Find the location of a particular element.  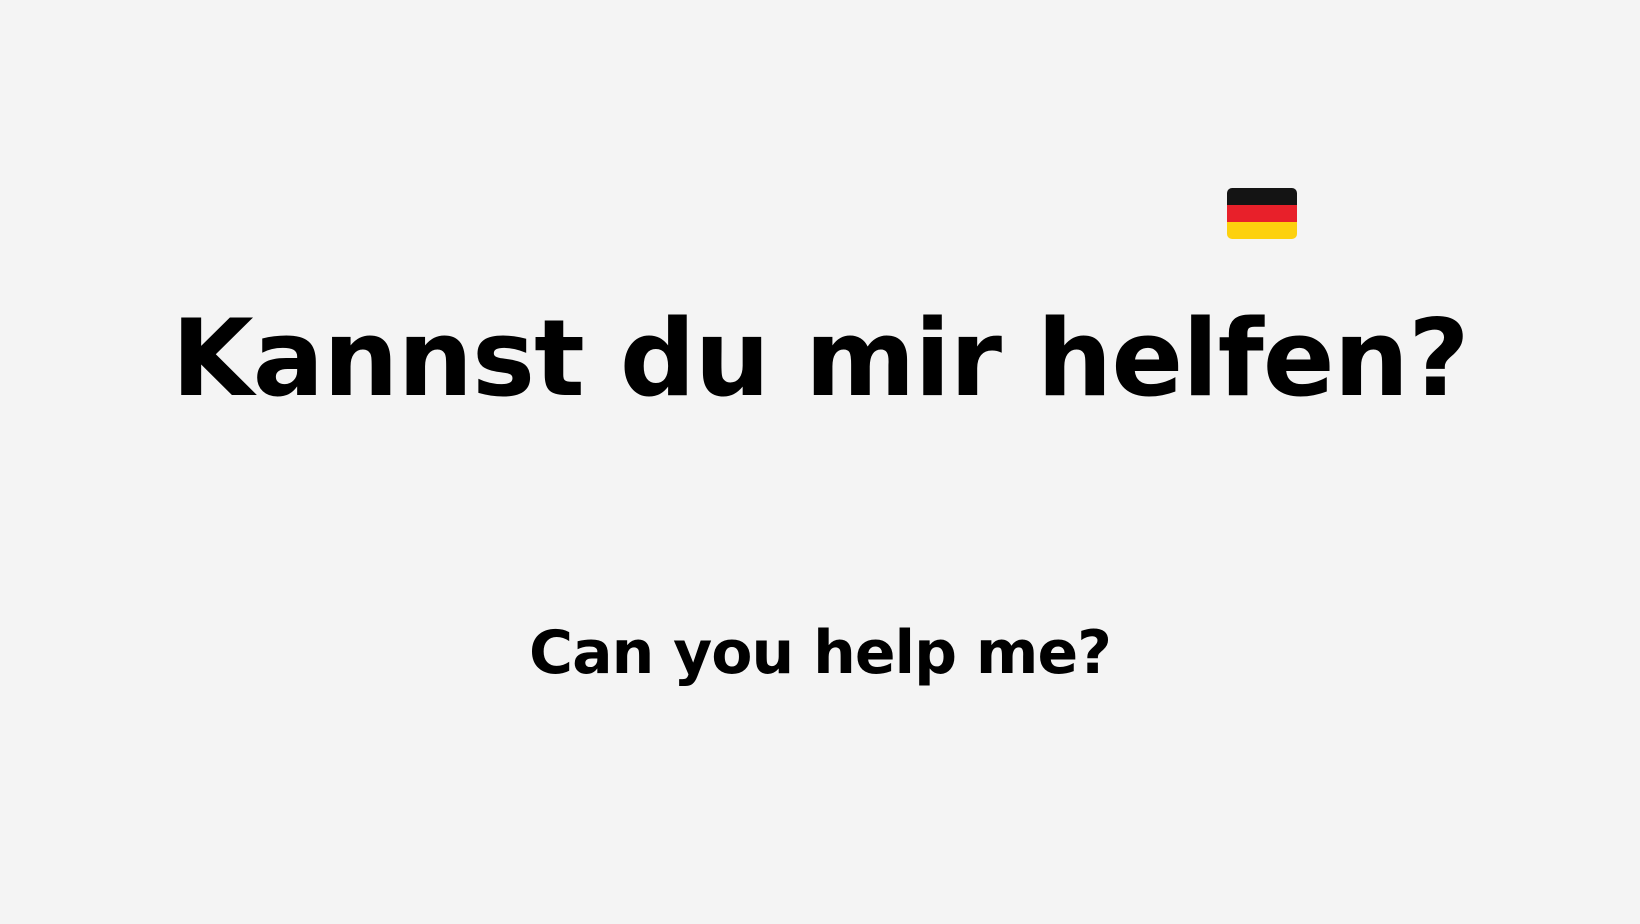

english-translation: Can you help me? is located at coordinates (820, 653).